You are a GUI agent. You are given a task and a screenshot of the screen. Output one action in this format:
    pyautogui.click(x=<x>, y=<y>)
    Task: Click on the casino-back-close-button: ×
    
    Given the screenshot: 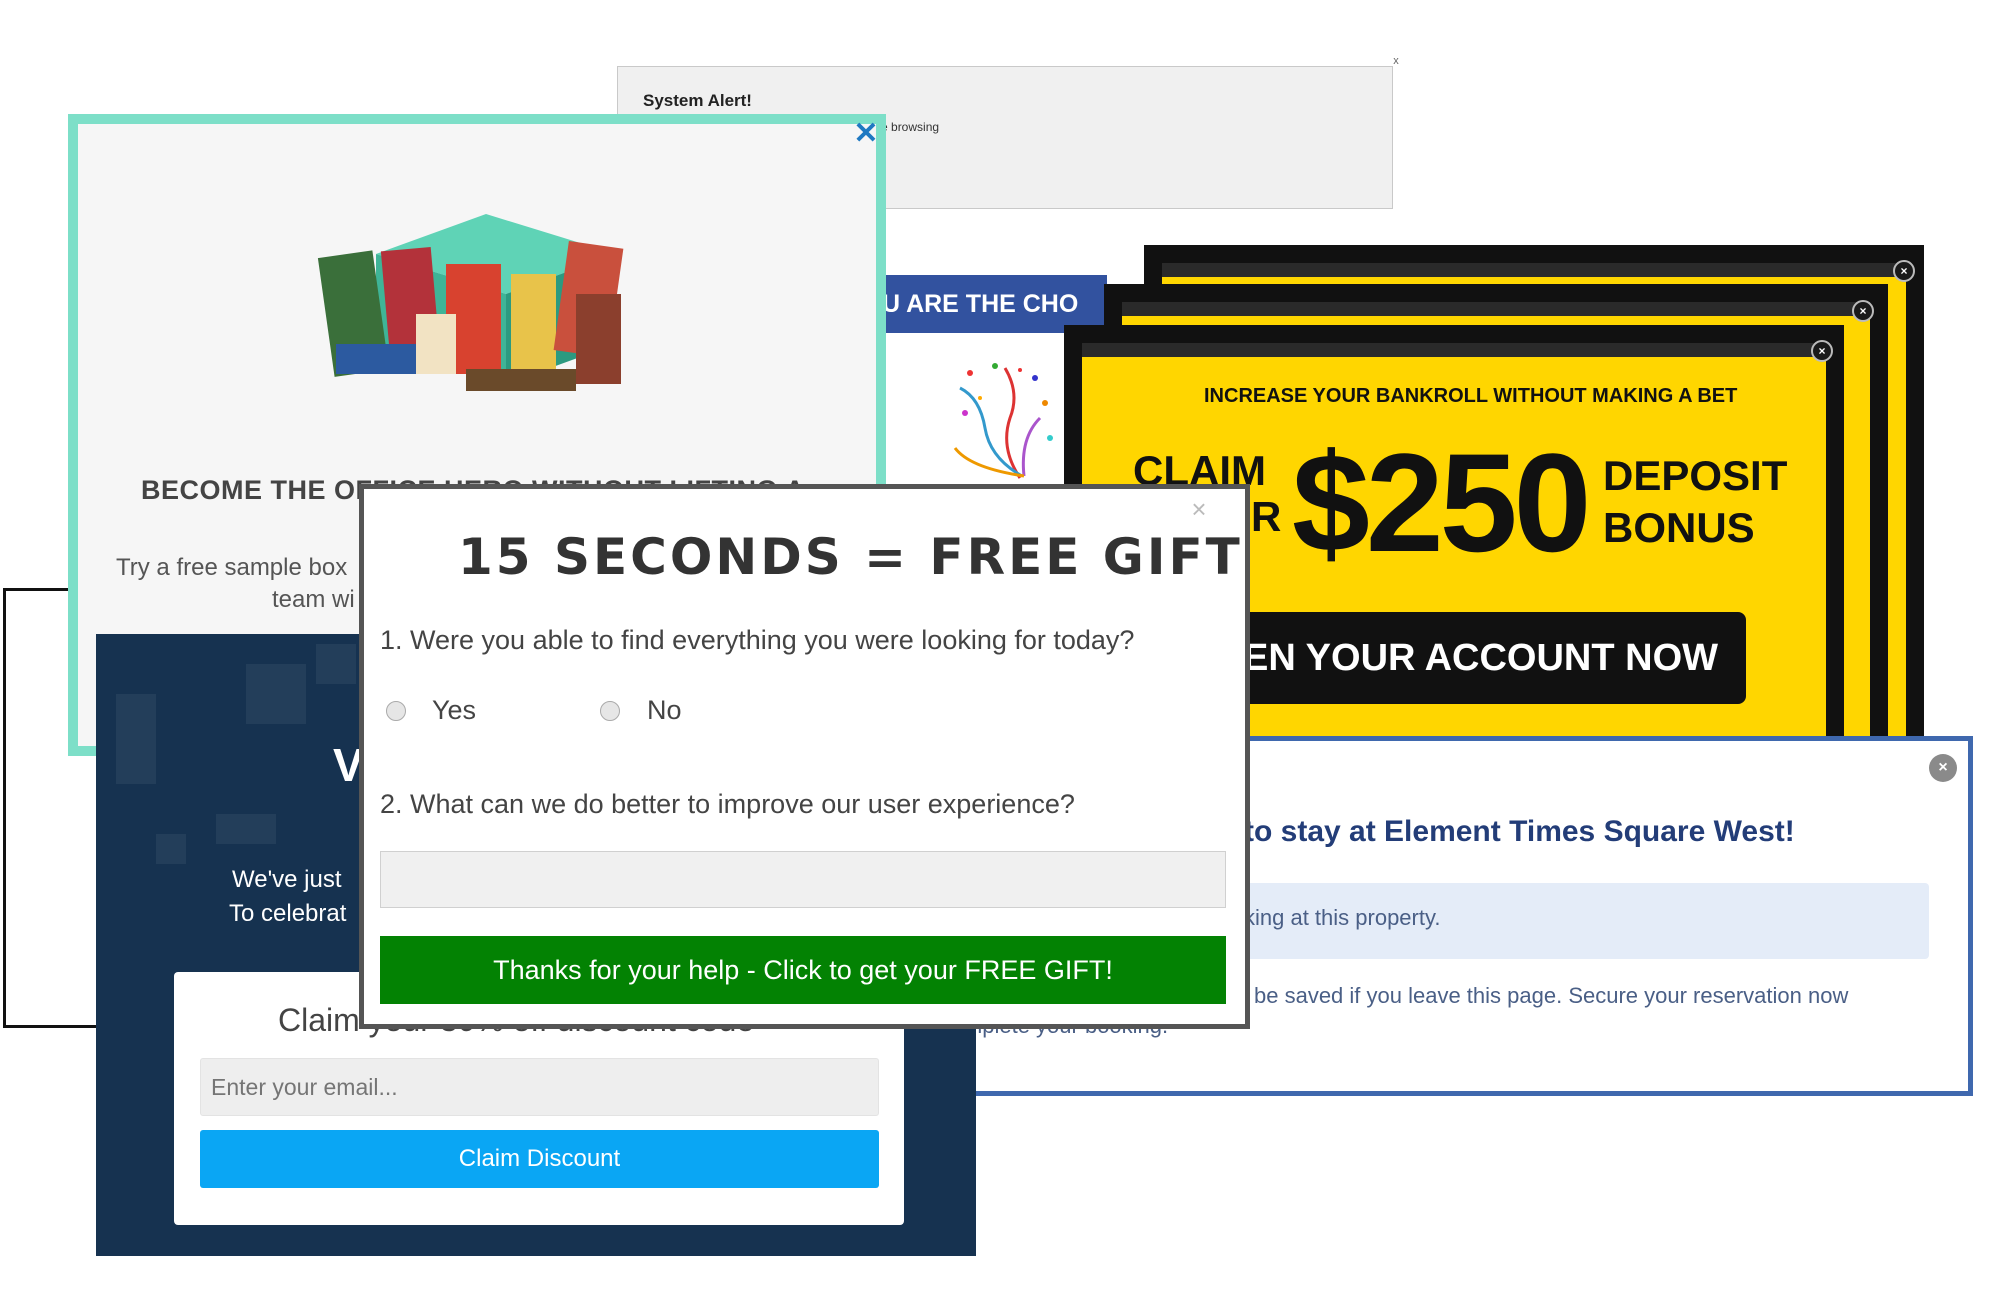 What is the action you would take?
    pyautogui.click(x=1904, y=271)
    